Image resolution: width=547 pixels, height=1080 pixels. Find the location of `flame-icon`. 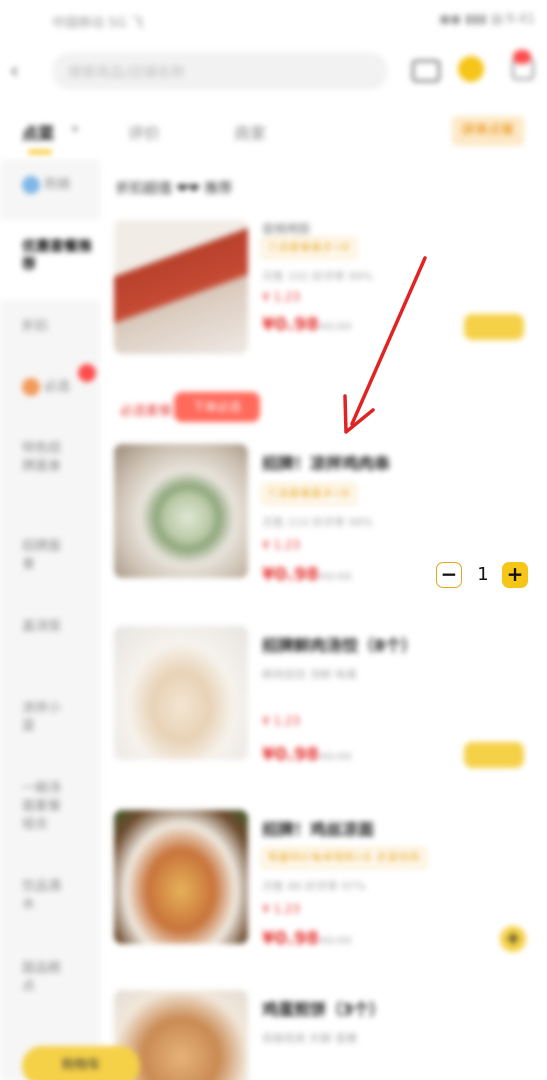

flame-icon is located at coordinates (31, 185).